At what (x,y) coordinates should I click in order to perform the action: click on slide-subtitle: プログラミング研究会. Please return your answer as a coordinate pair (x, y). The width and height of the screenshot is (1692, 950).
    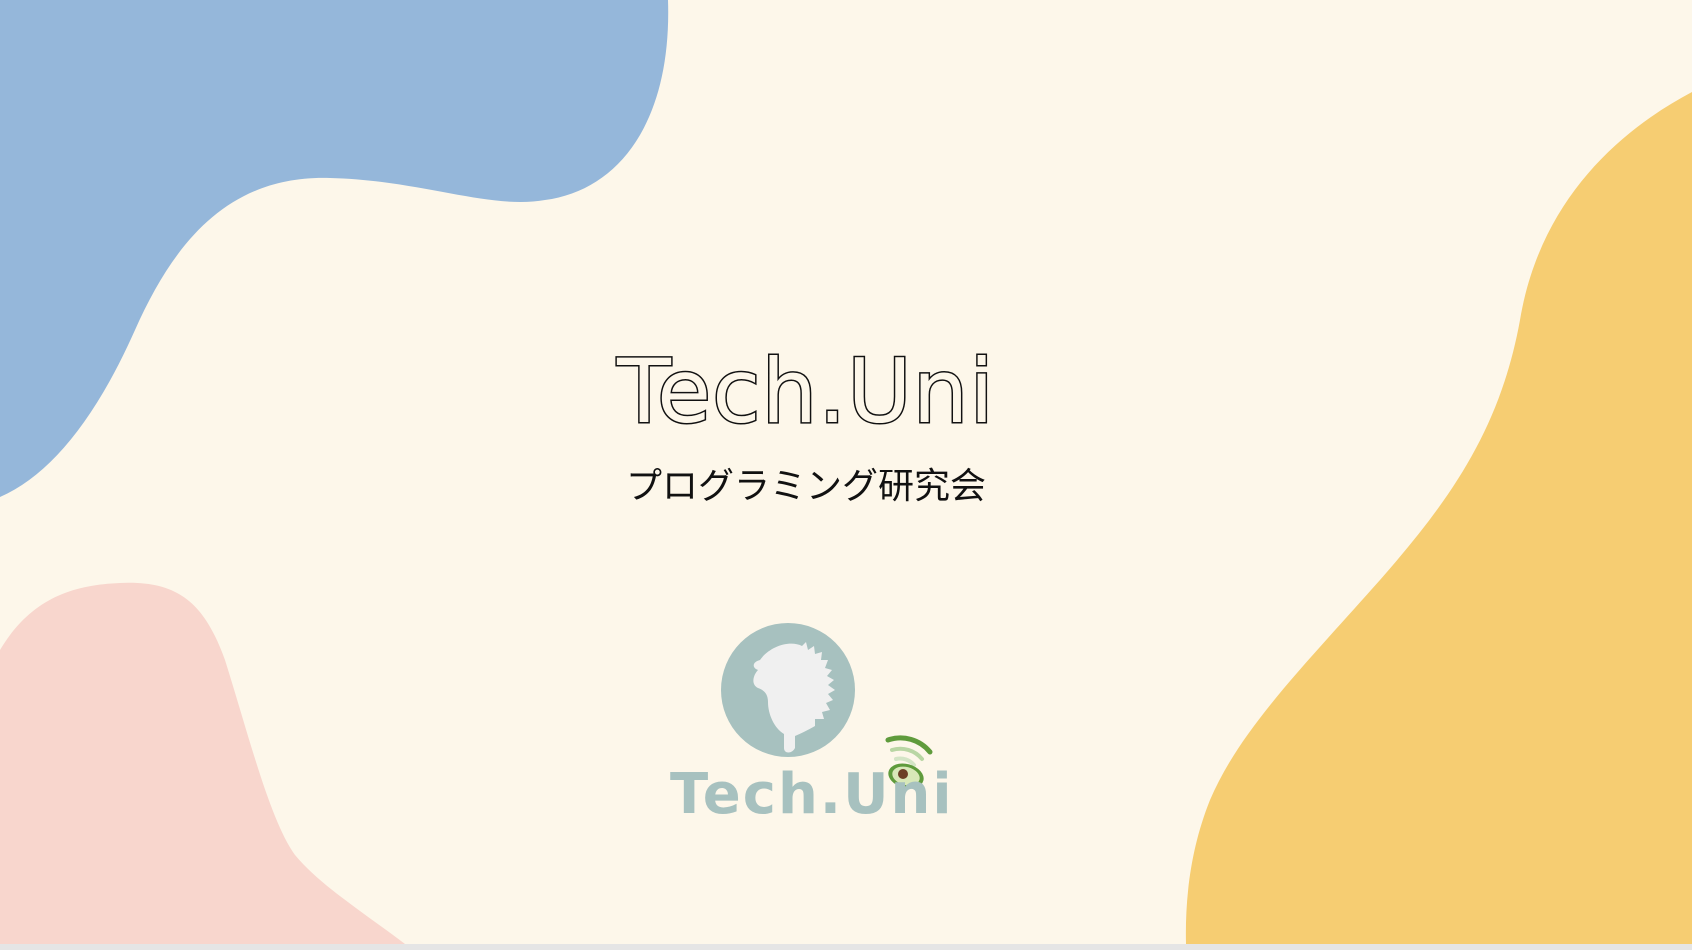
    Looking at the image, I should click on (805, 486).